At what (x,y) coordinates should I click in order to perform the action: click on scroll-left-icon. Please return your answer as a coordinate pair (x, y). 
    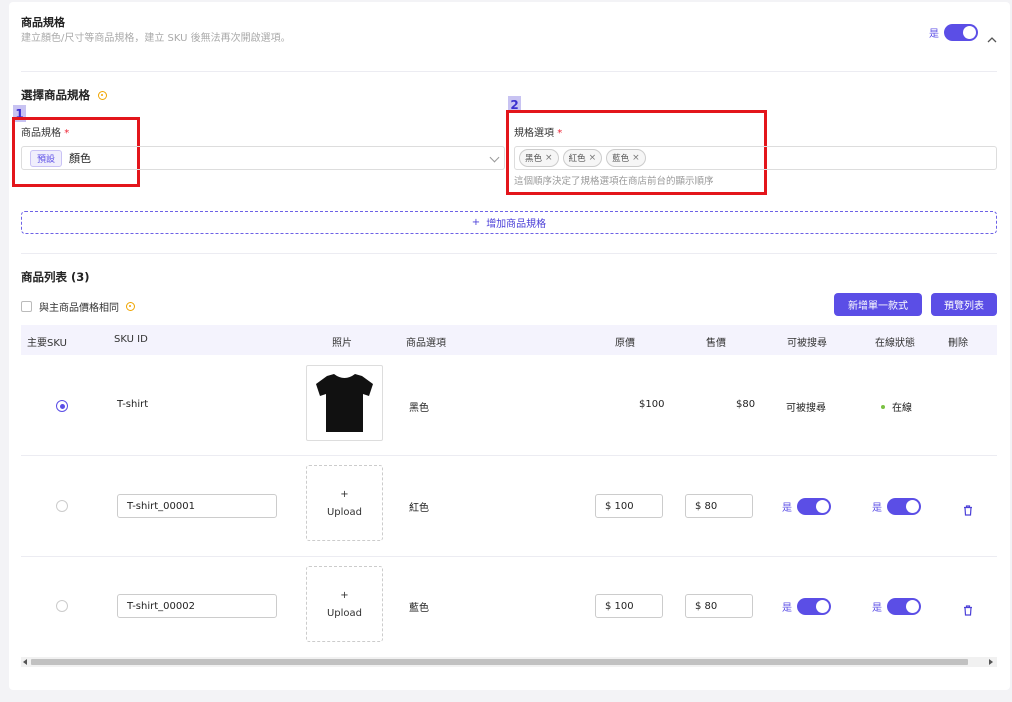
    Looking at the image, I should click on (25, 662).